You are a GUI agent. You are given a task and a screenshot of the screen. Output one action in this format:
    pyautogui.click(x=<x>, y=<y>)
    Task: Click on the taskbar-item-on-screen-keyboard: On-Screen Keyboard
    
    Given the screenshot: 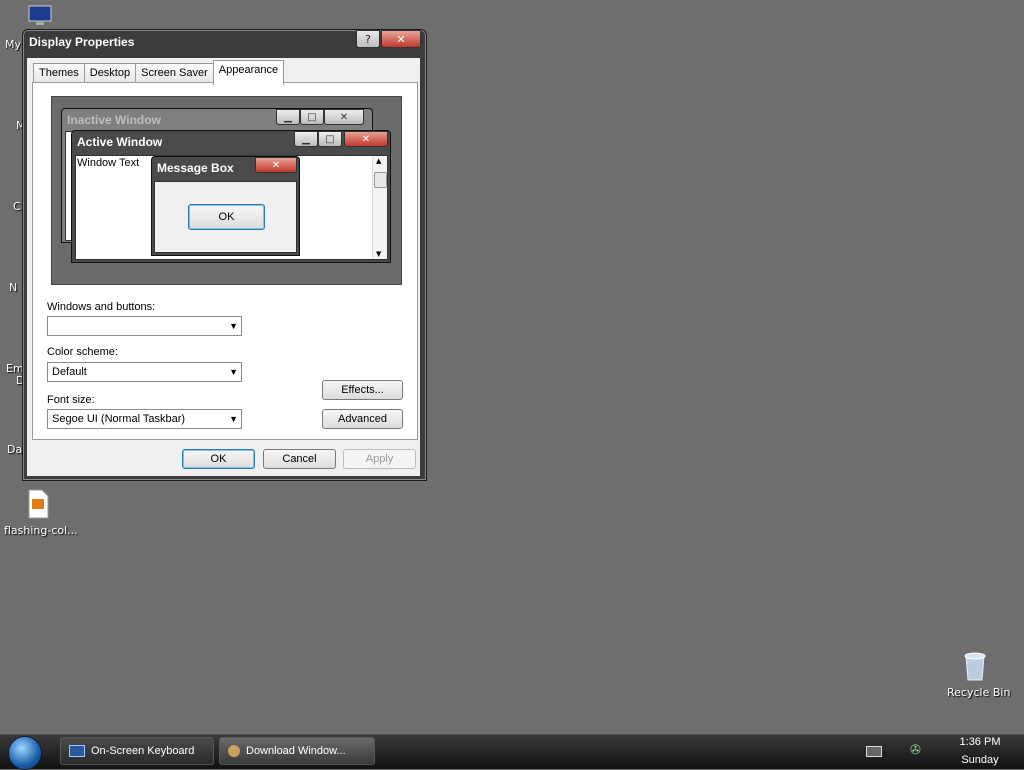 What is the action you would take?
    pyautogui.click(x=137, y=751)
    